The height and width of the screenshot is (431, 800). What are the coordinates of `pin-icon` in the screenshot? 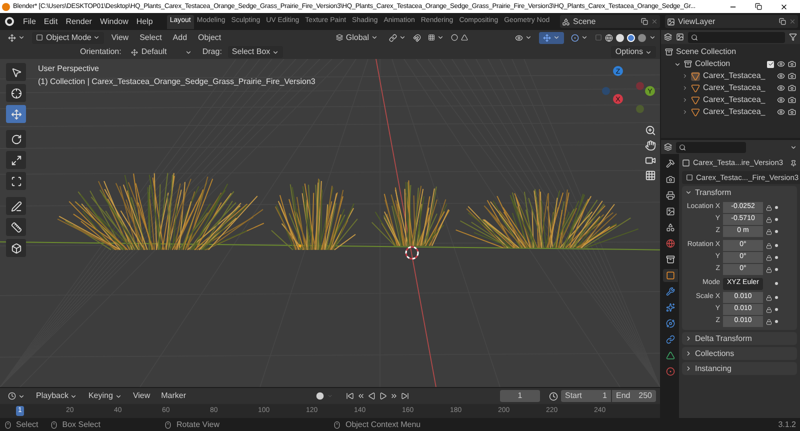 It's located at (793, 163).